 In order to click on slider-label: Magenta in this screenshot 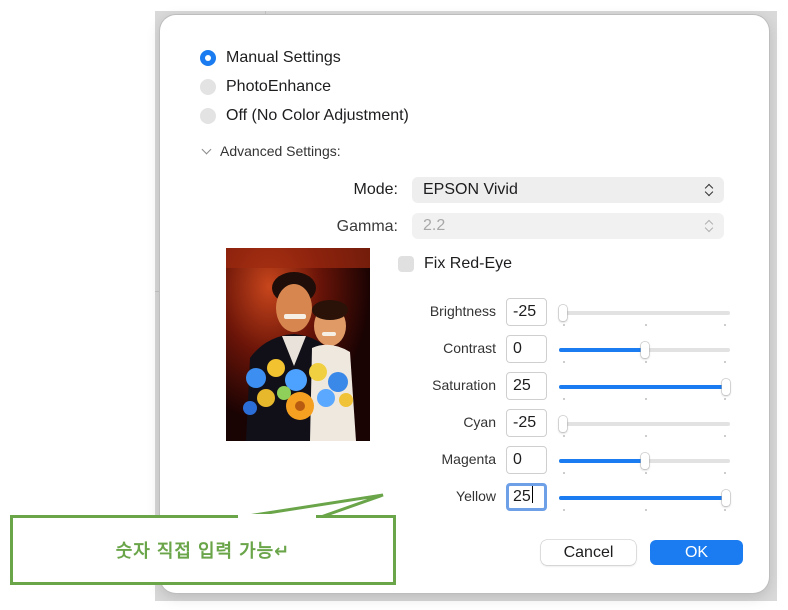, I will do `click(468, 459)`.